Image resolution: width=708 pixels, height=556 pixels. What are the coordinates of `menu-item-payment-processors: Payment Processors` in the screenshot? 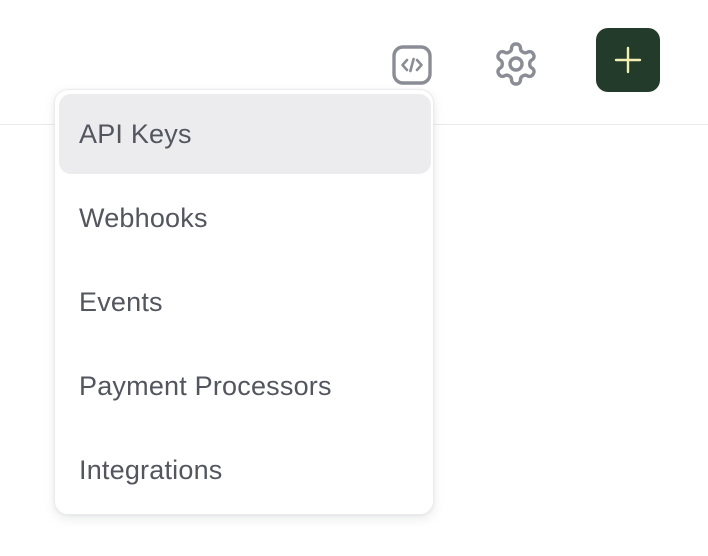 It's located at (245, 386).